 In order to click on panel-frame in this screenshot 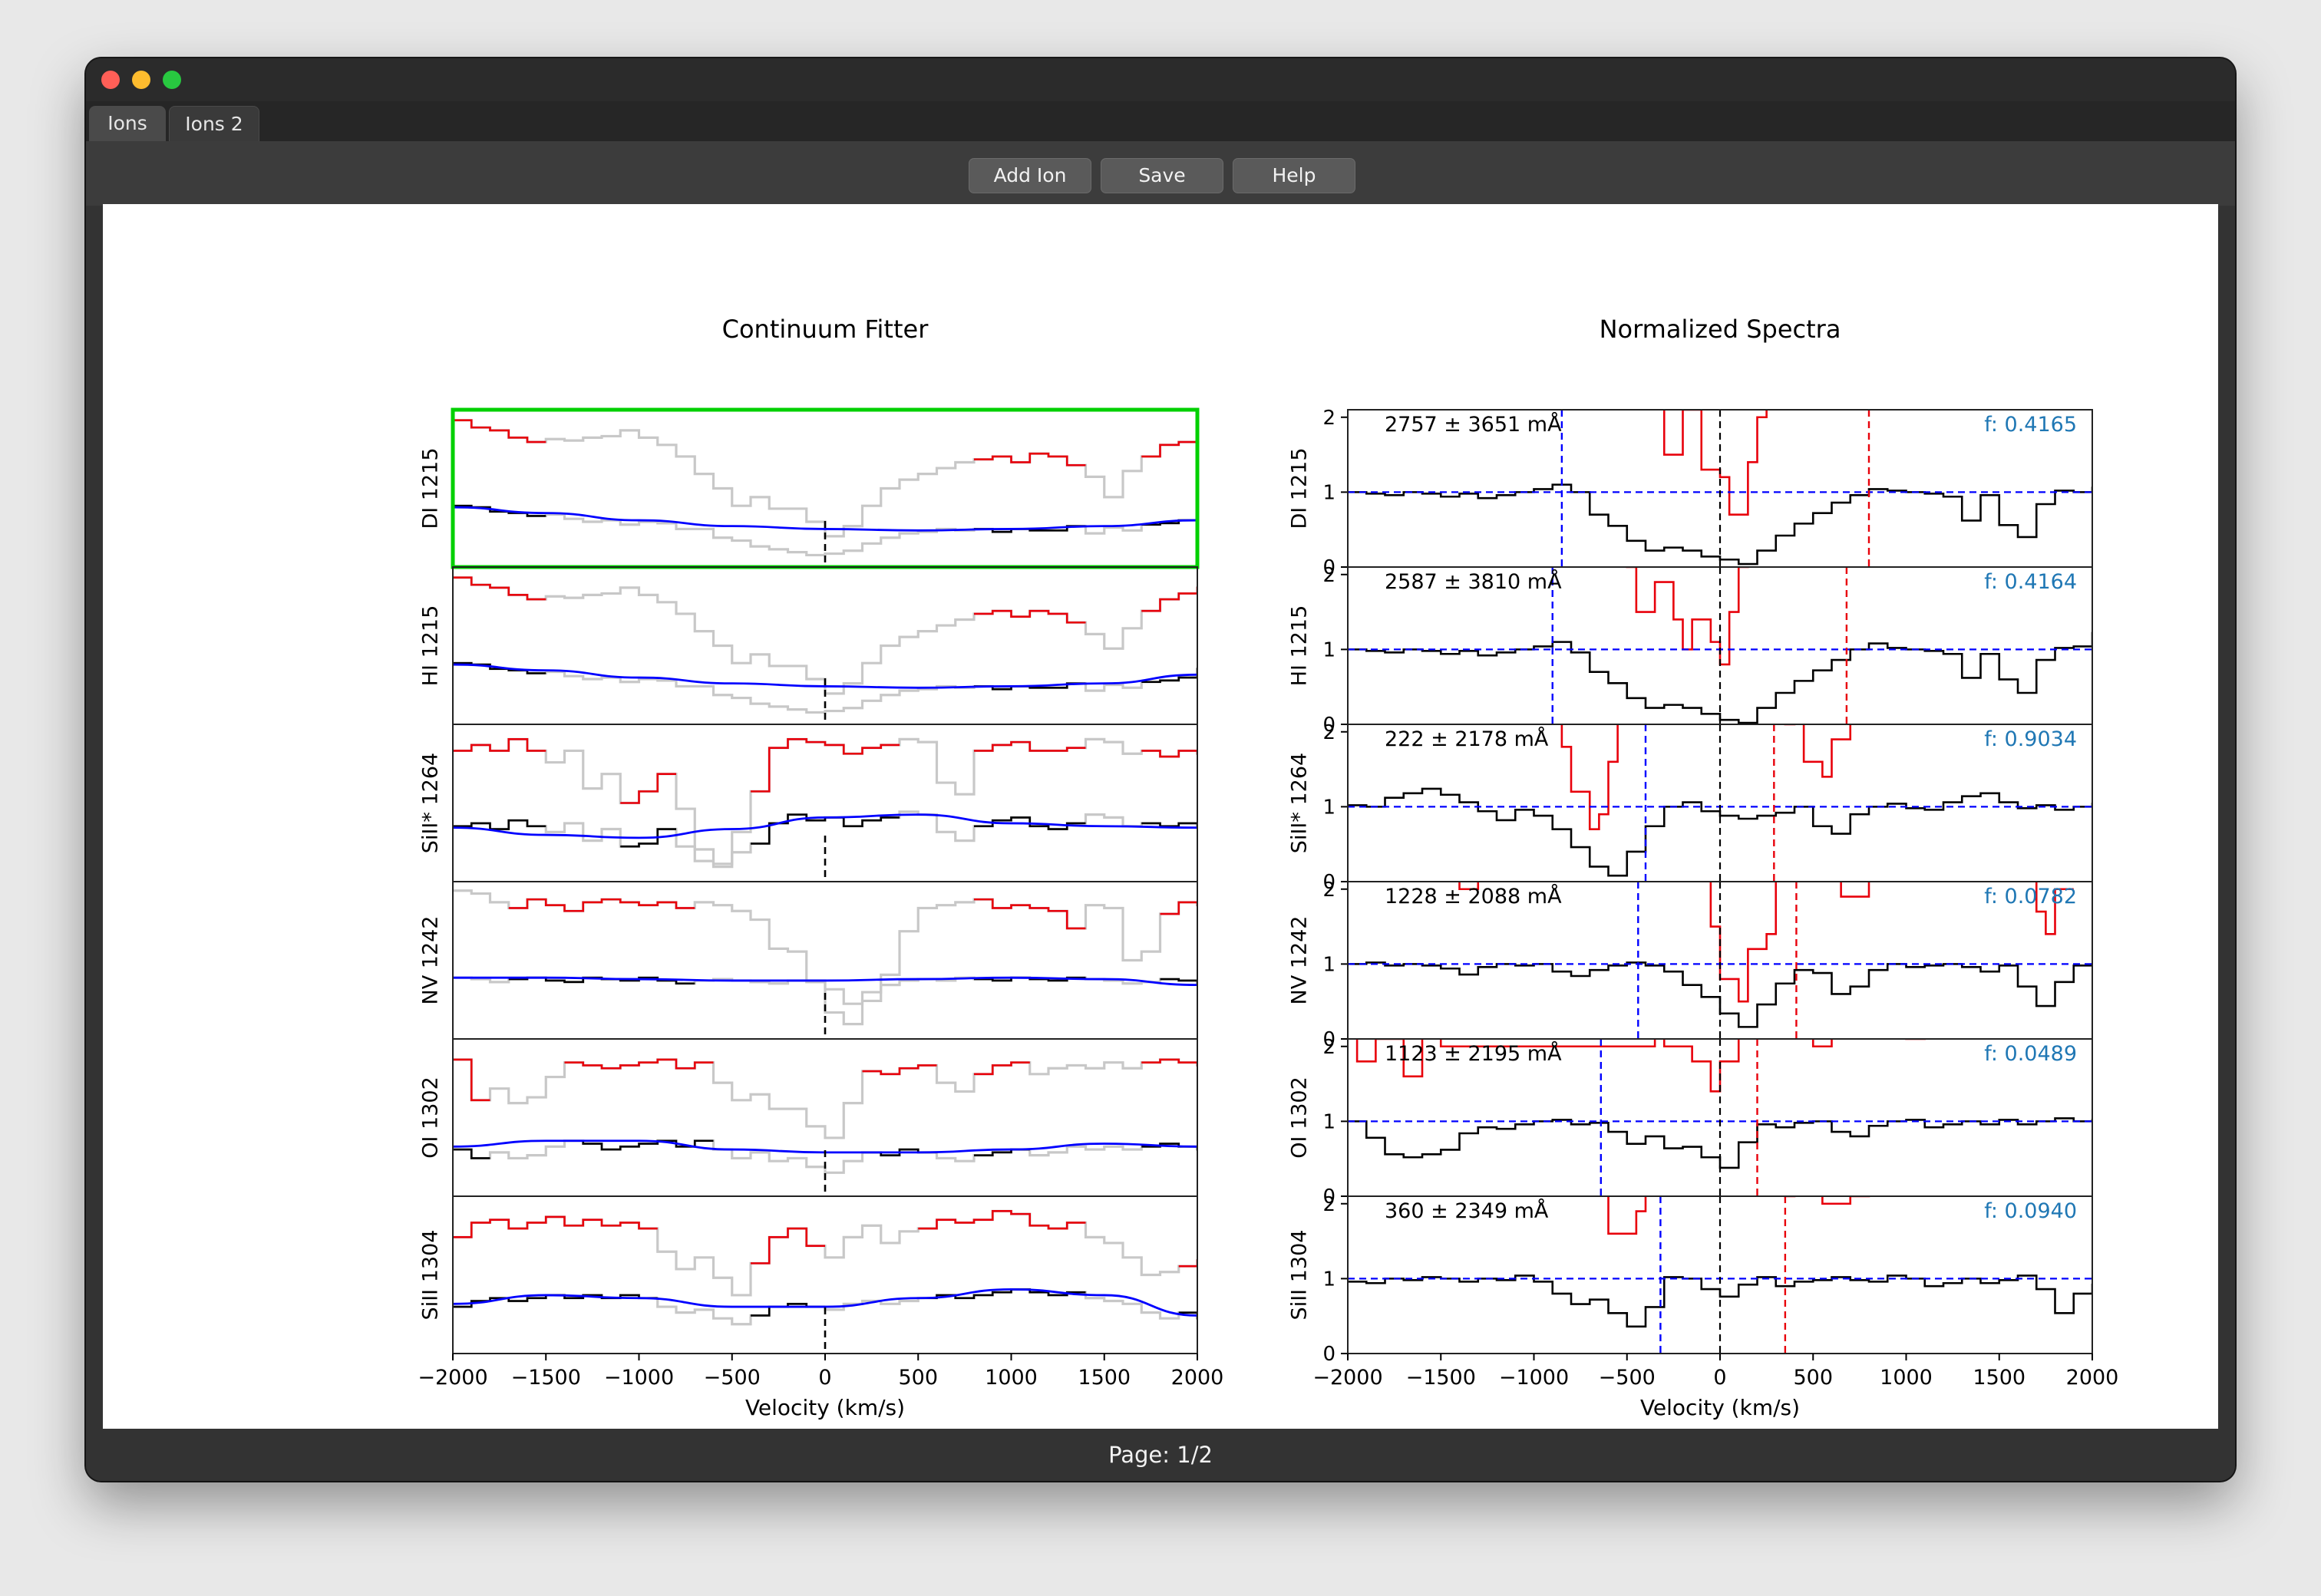, I will do `click(825, 488)`.